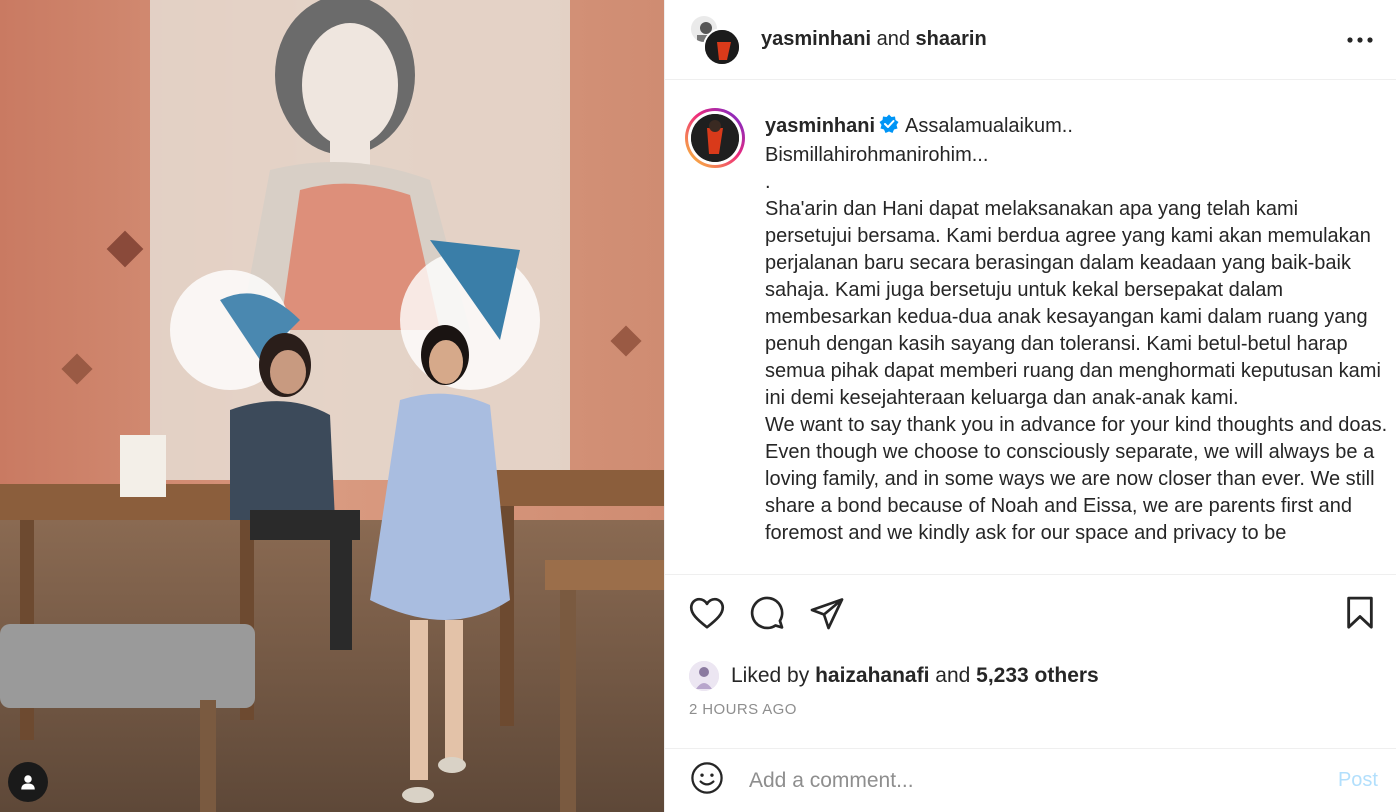 This screenshot has width=1396, height=812. I want to click on avatar-yasminhani, so click(722, 46).